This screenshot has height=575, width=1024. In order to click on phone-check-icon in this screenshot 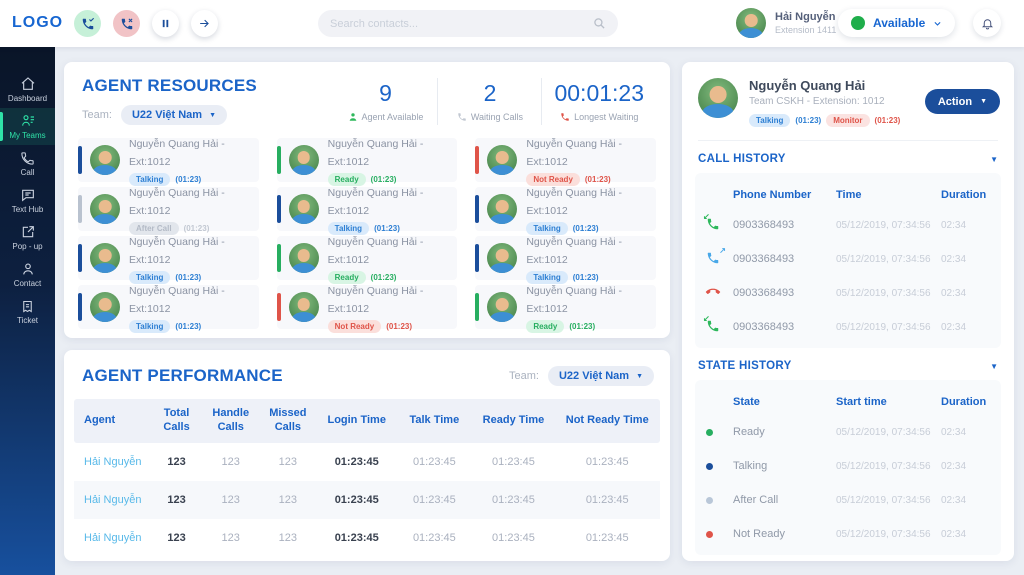, I will do `click(88, 24)`.